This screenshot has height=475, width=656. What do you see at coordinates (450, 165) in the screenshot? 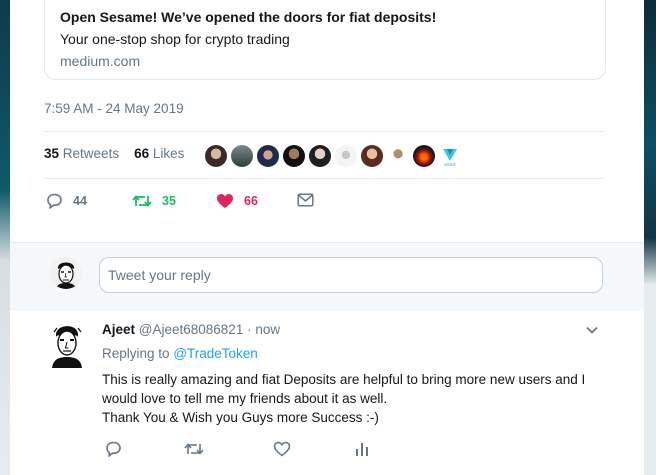
I see `svg-text: VERGE` at bounding box center [450, 165].